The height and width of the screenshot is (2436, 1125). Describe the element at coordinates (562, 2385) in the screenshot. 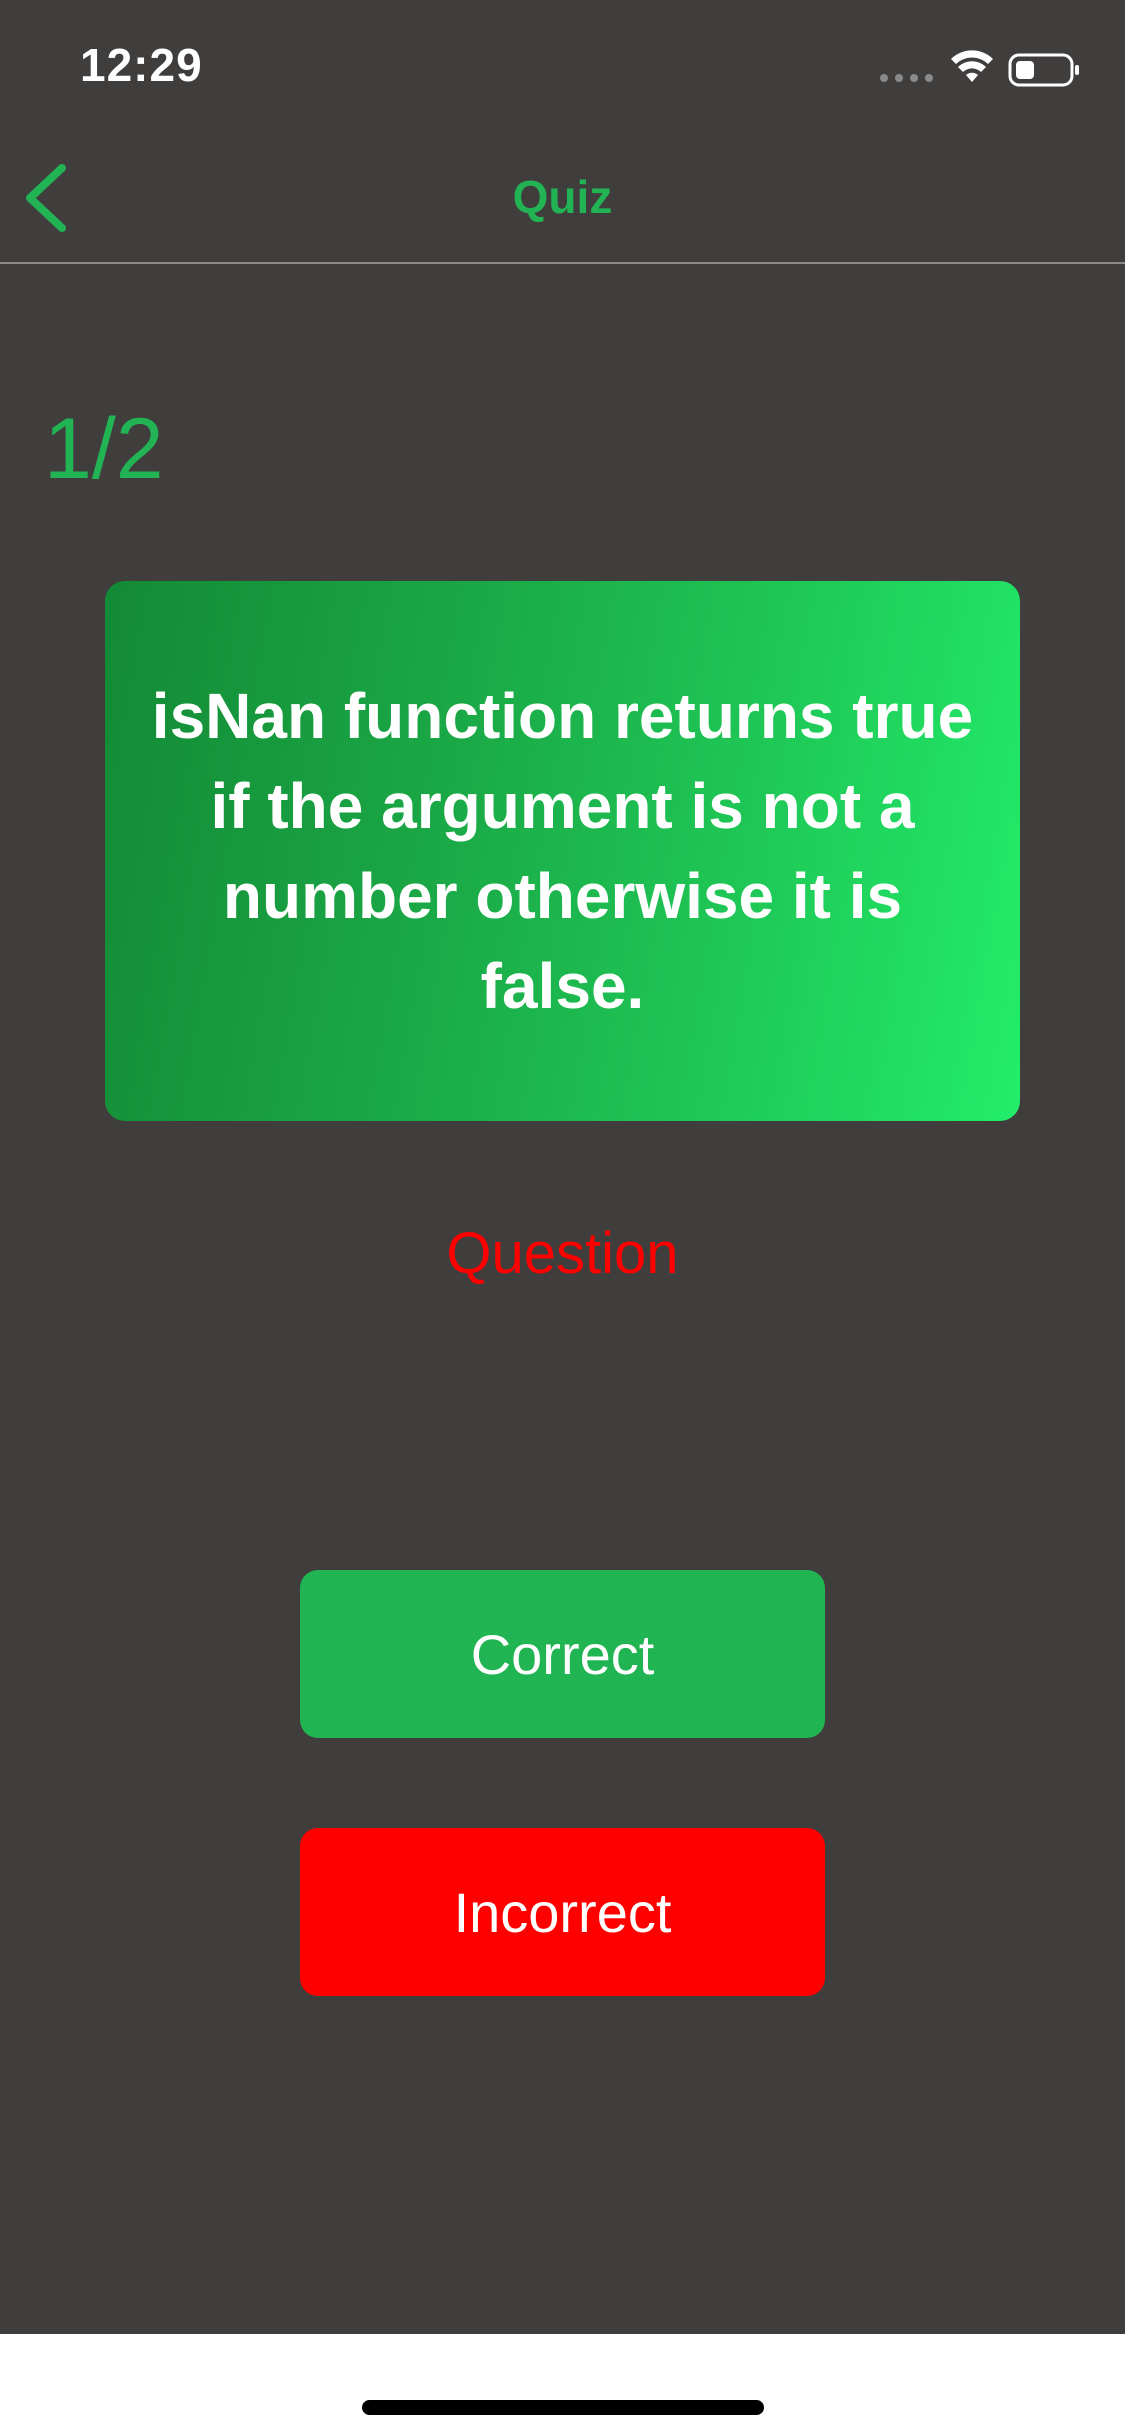

I see `home-indicator-area` at that location.